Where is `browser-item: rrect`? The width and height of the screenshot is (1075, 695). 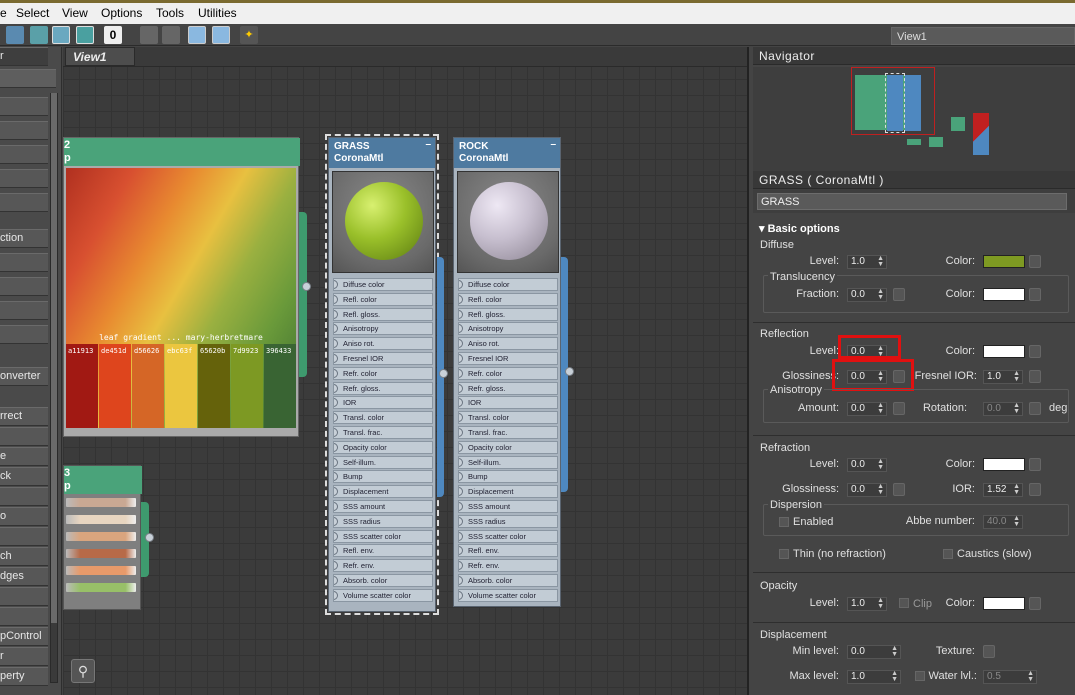 browser-item: rrect is located at coordinates (24, 416).